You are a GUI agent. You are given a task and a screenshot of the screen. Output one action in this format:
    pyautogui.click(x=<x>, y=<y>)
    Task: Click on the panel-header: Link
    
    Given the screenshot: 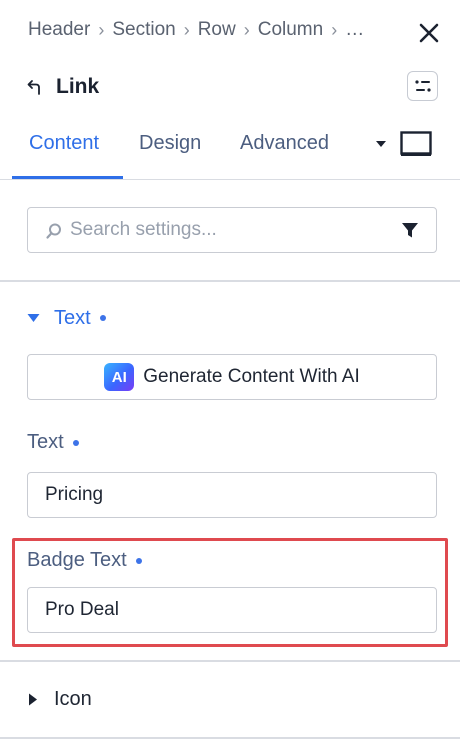 What is the action you would take?
    pyautogui.click(x=62, y=87)
    